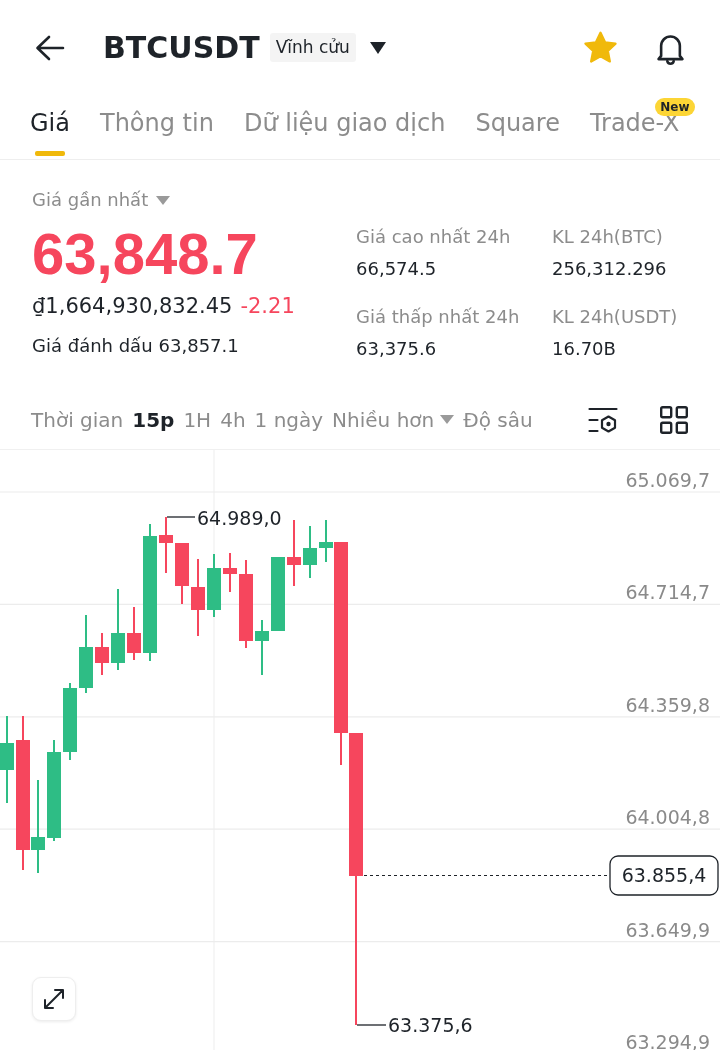 The image size is (720, 1050). Describe the element at coordinates (132, 306) in the screenshot. I see `fiat-value: ₫1,664,930,832.45` at that location.